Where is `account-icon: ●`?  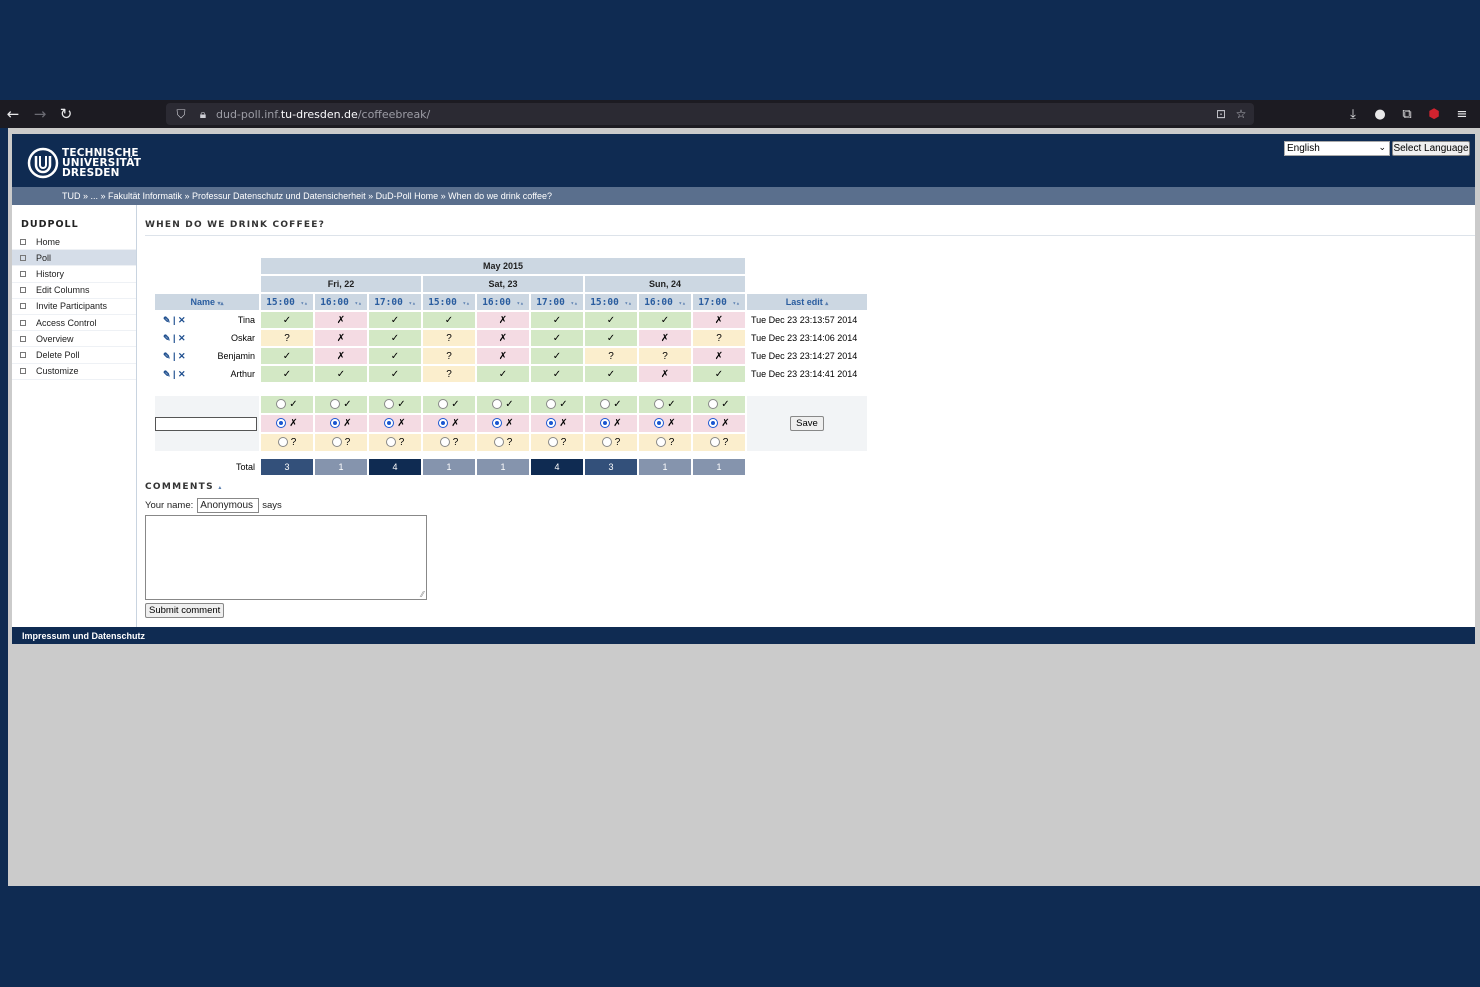
account-icon: ● is located at coordinates (1380, 114).